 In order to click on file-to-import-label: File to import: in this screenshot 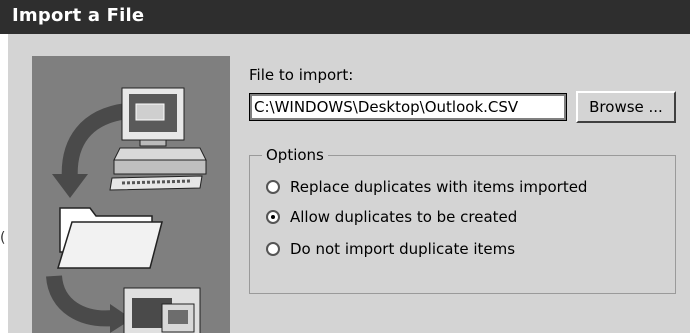, I will do `click(301, 75)`.